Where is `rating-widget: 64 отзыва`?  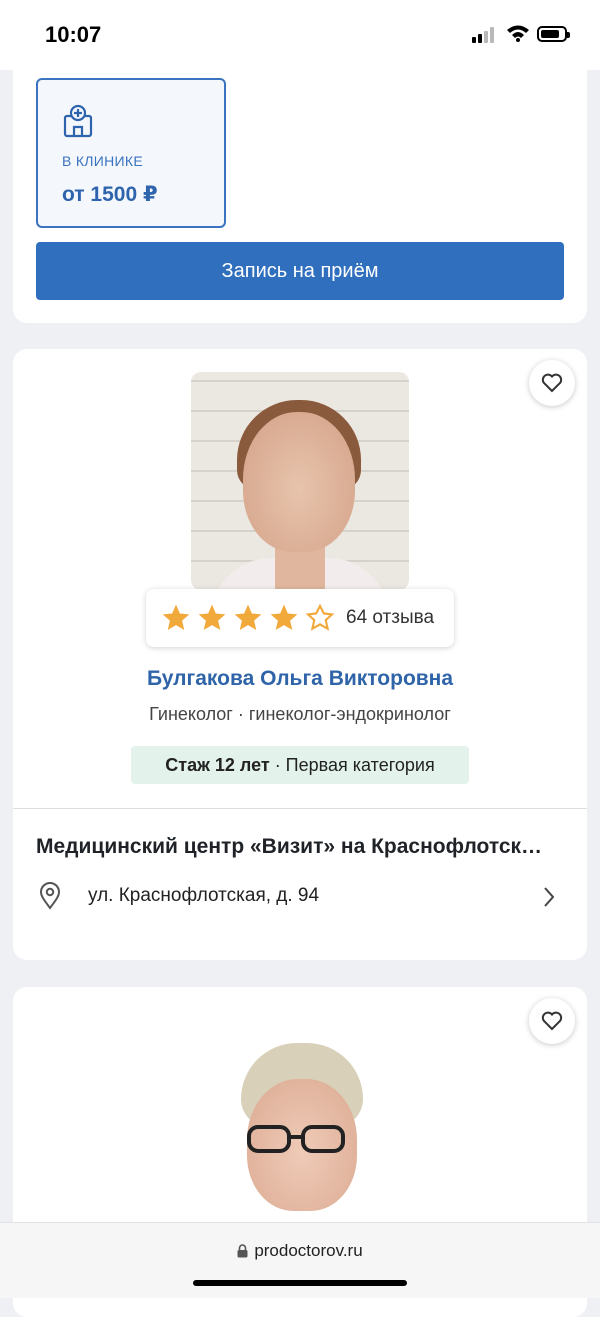
rating-widget: 64 отзыва is located at coordinates (300, 618).